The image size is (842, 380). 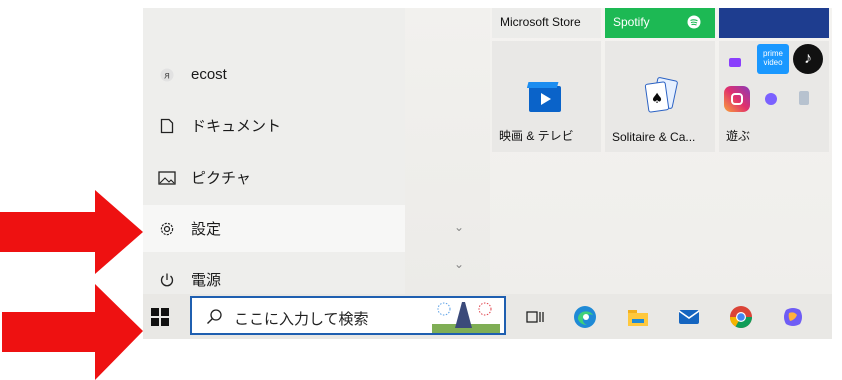 I want to click on messenger-icon, so click(x=771, y=99).